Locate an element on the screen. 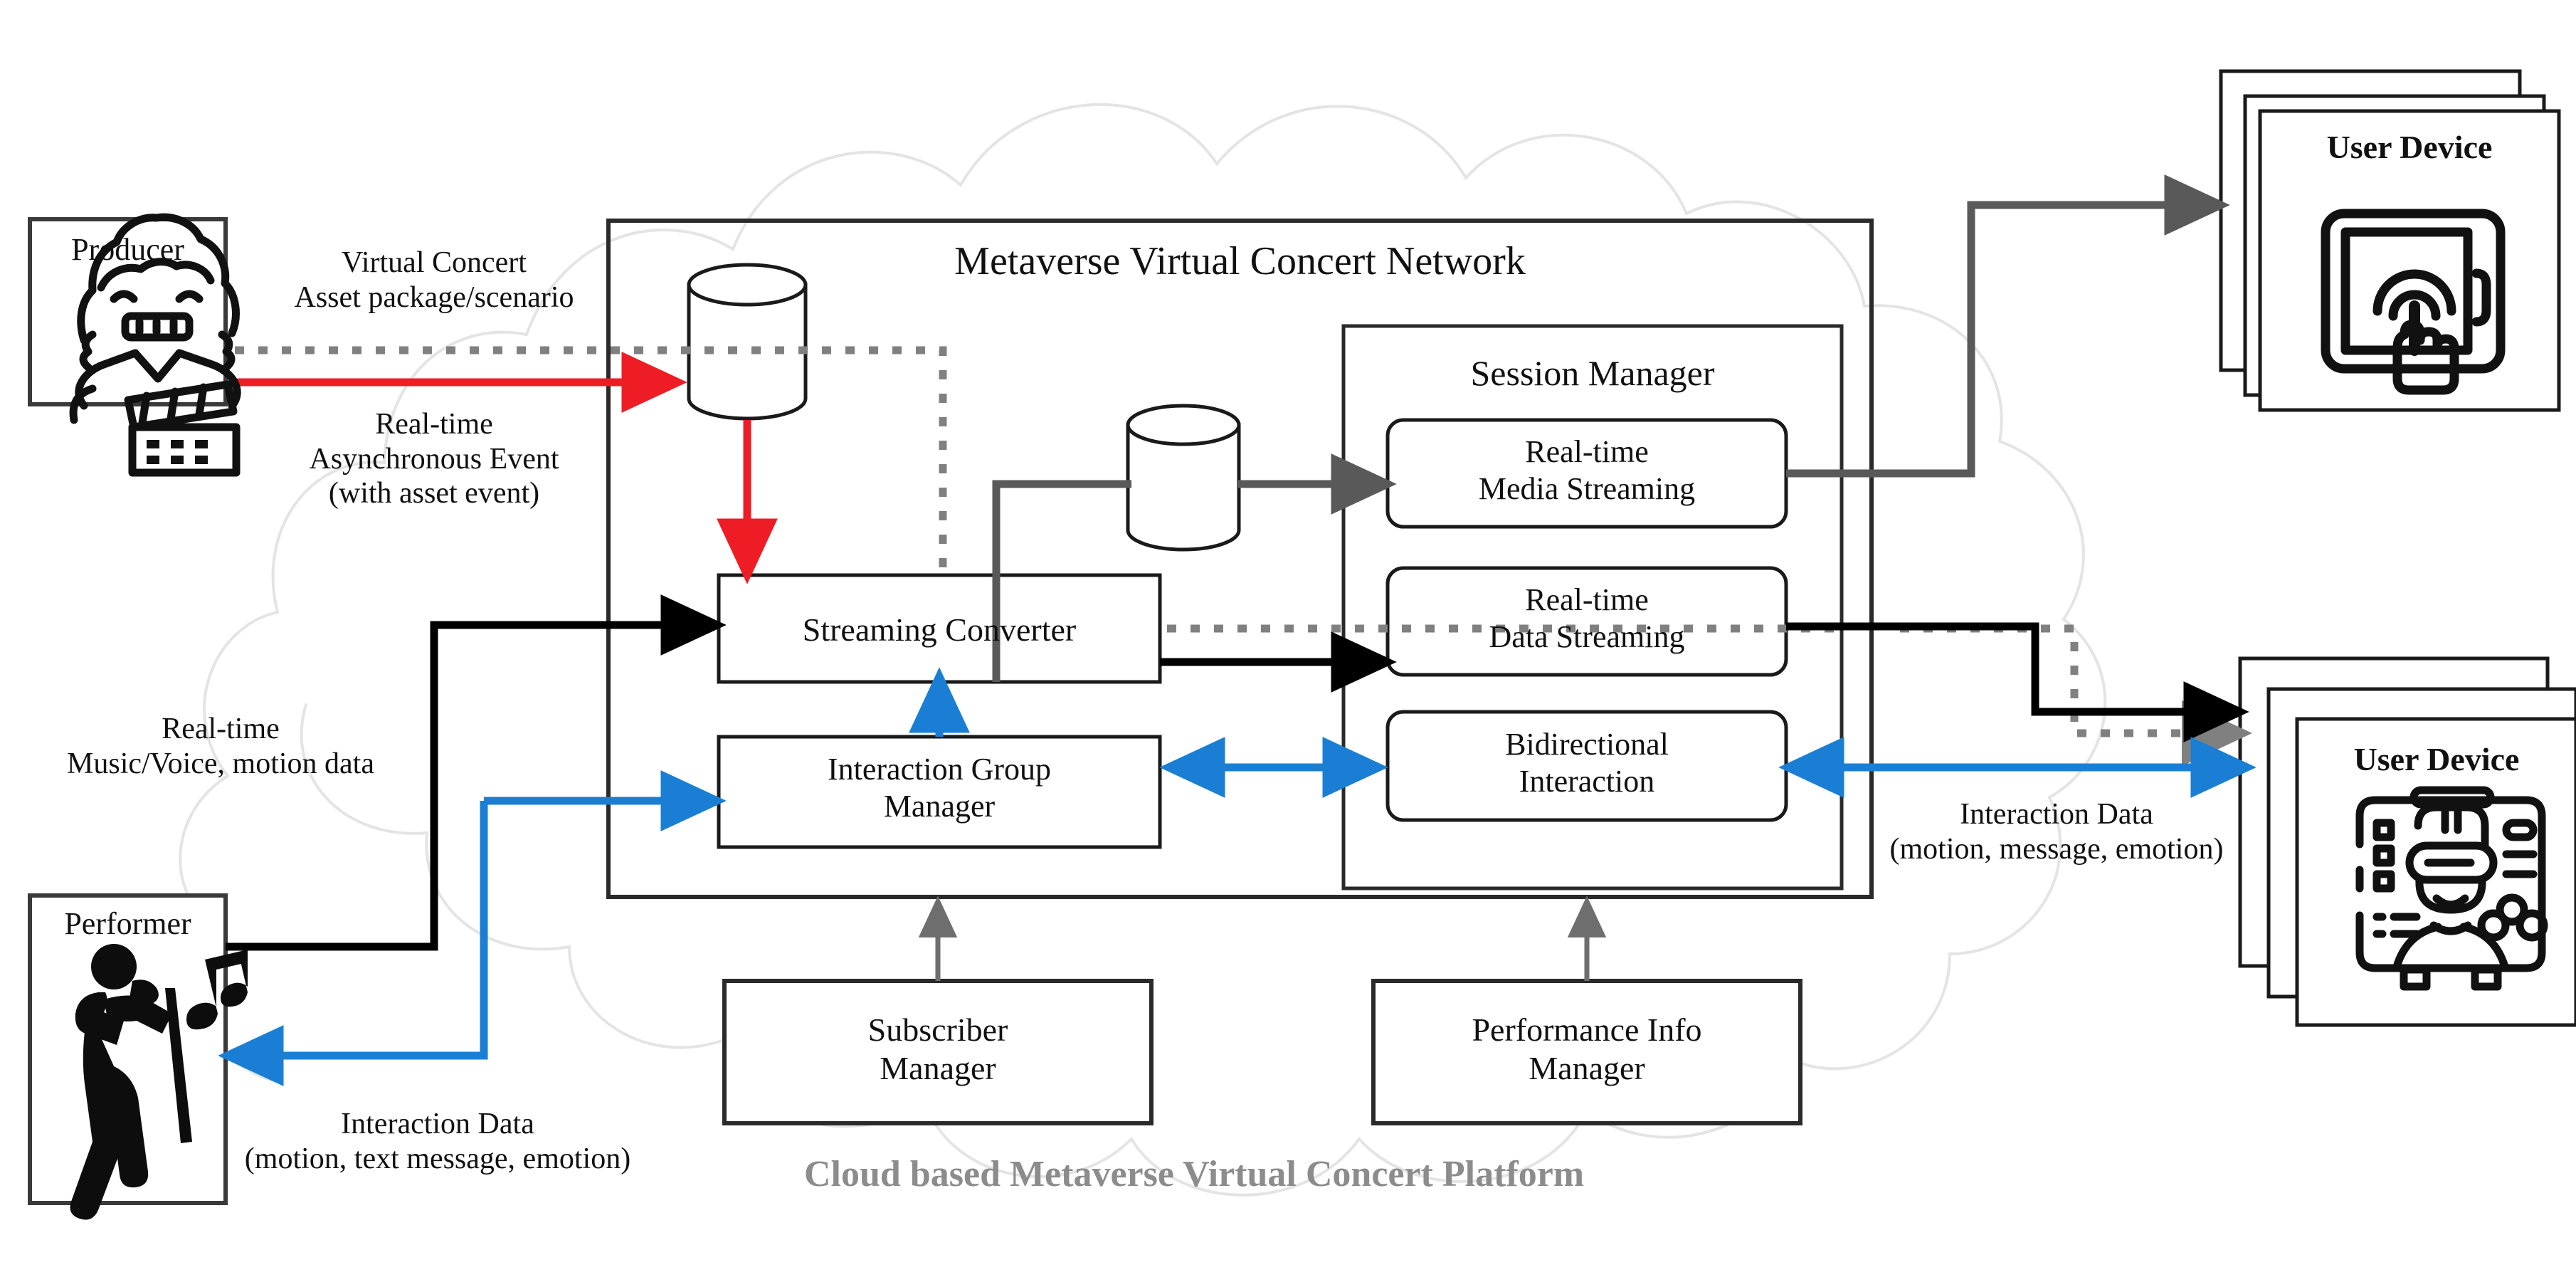  edge-label-virtual-concert-asset: Virtual Concert Asset package/scenario is located at coordinates (434, 280).